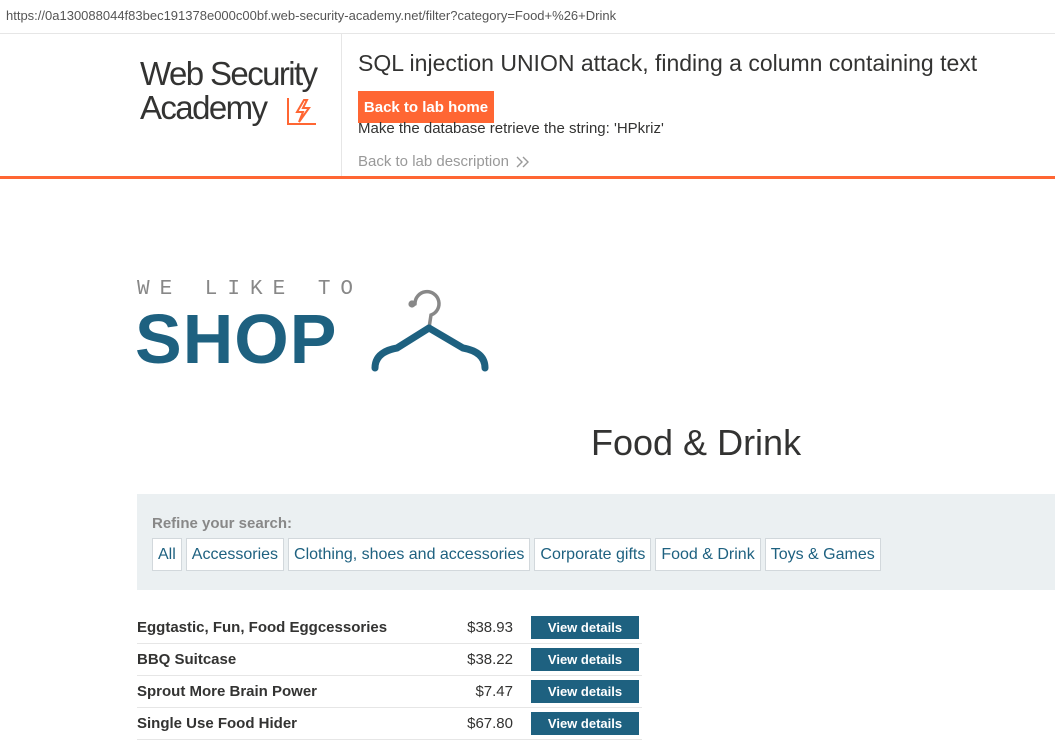  Describe the element at coordinates (389, 660) in the screenshot. I see `table-row: BBQ Suitcase $38.22 View details` at that location.